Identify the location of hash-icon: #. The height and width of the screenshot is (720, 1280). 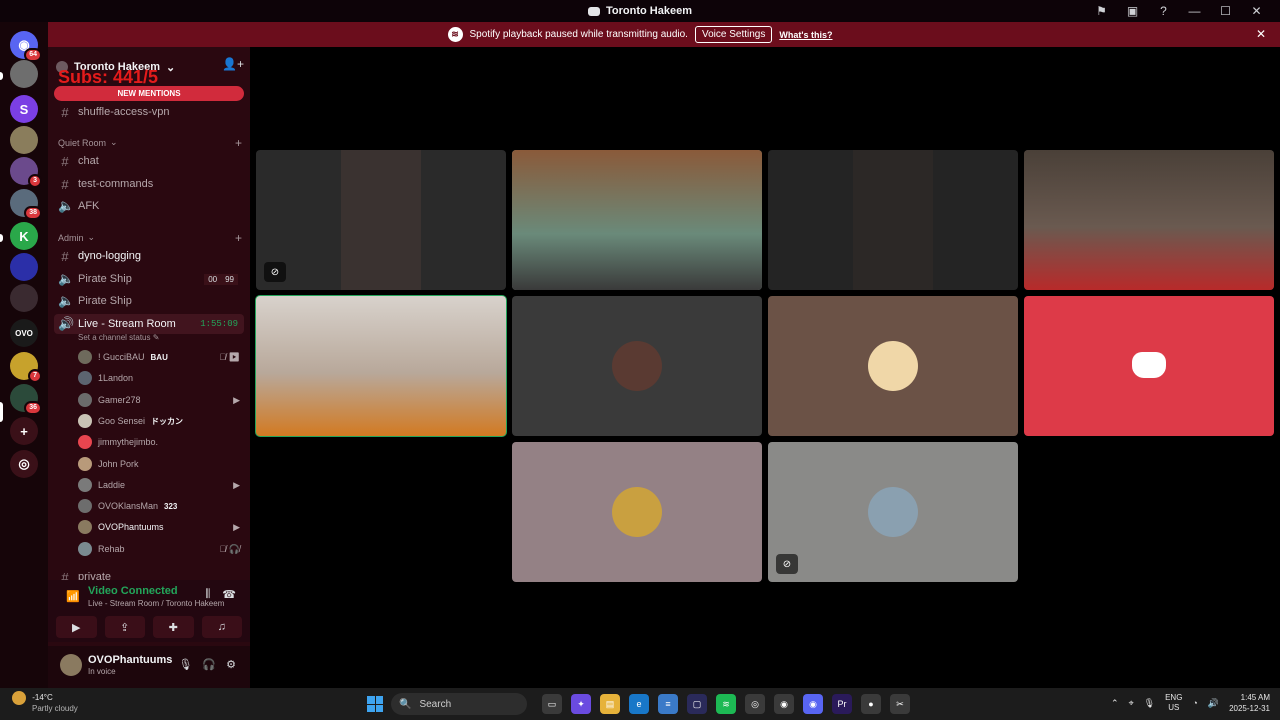
(65, 112).